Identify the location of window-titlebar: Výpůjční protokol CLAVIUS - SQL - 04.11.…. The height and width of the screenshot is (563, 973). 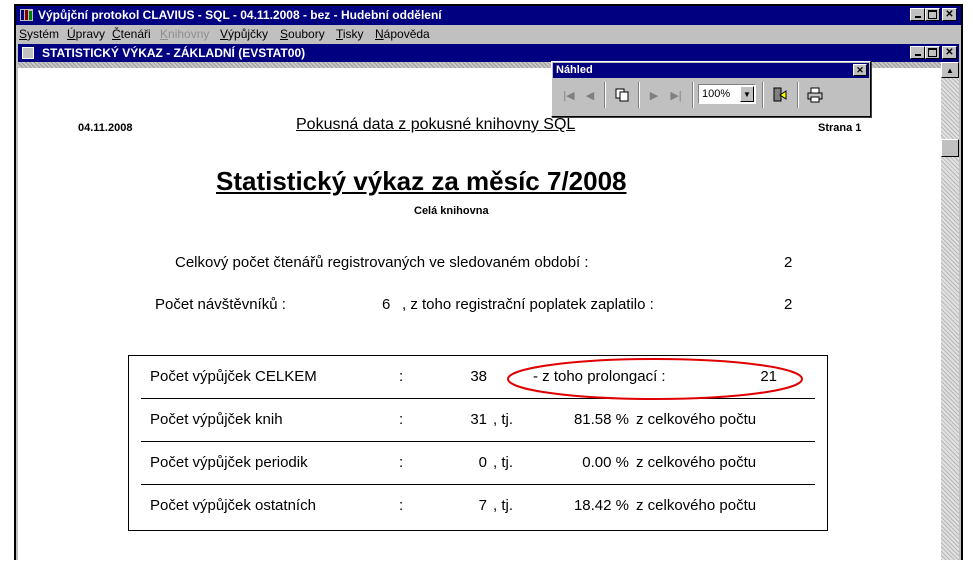
(488, 15).